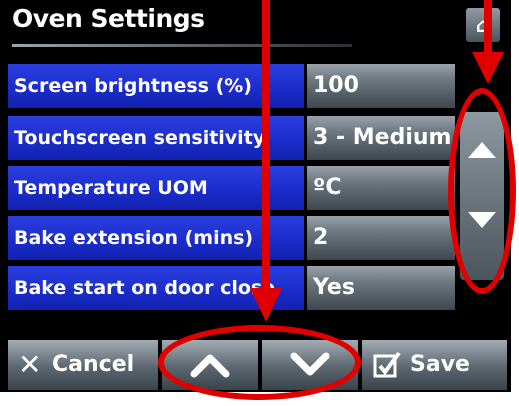 The height and width of the screenshot is (406, 519). I want to click on save-button: Save, so click(434, 365).